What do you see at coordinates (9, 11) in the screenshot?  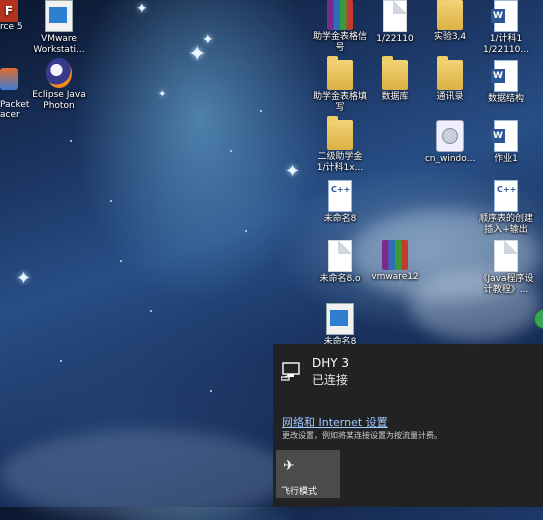 I see `app-icon: F` at bounding box center [9, 11].